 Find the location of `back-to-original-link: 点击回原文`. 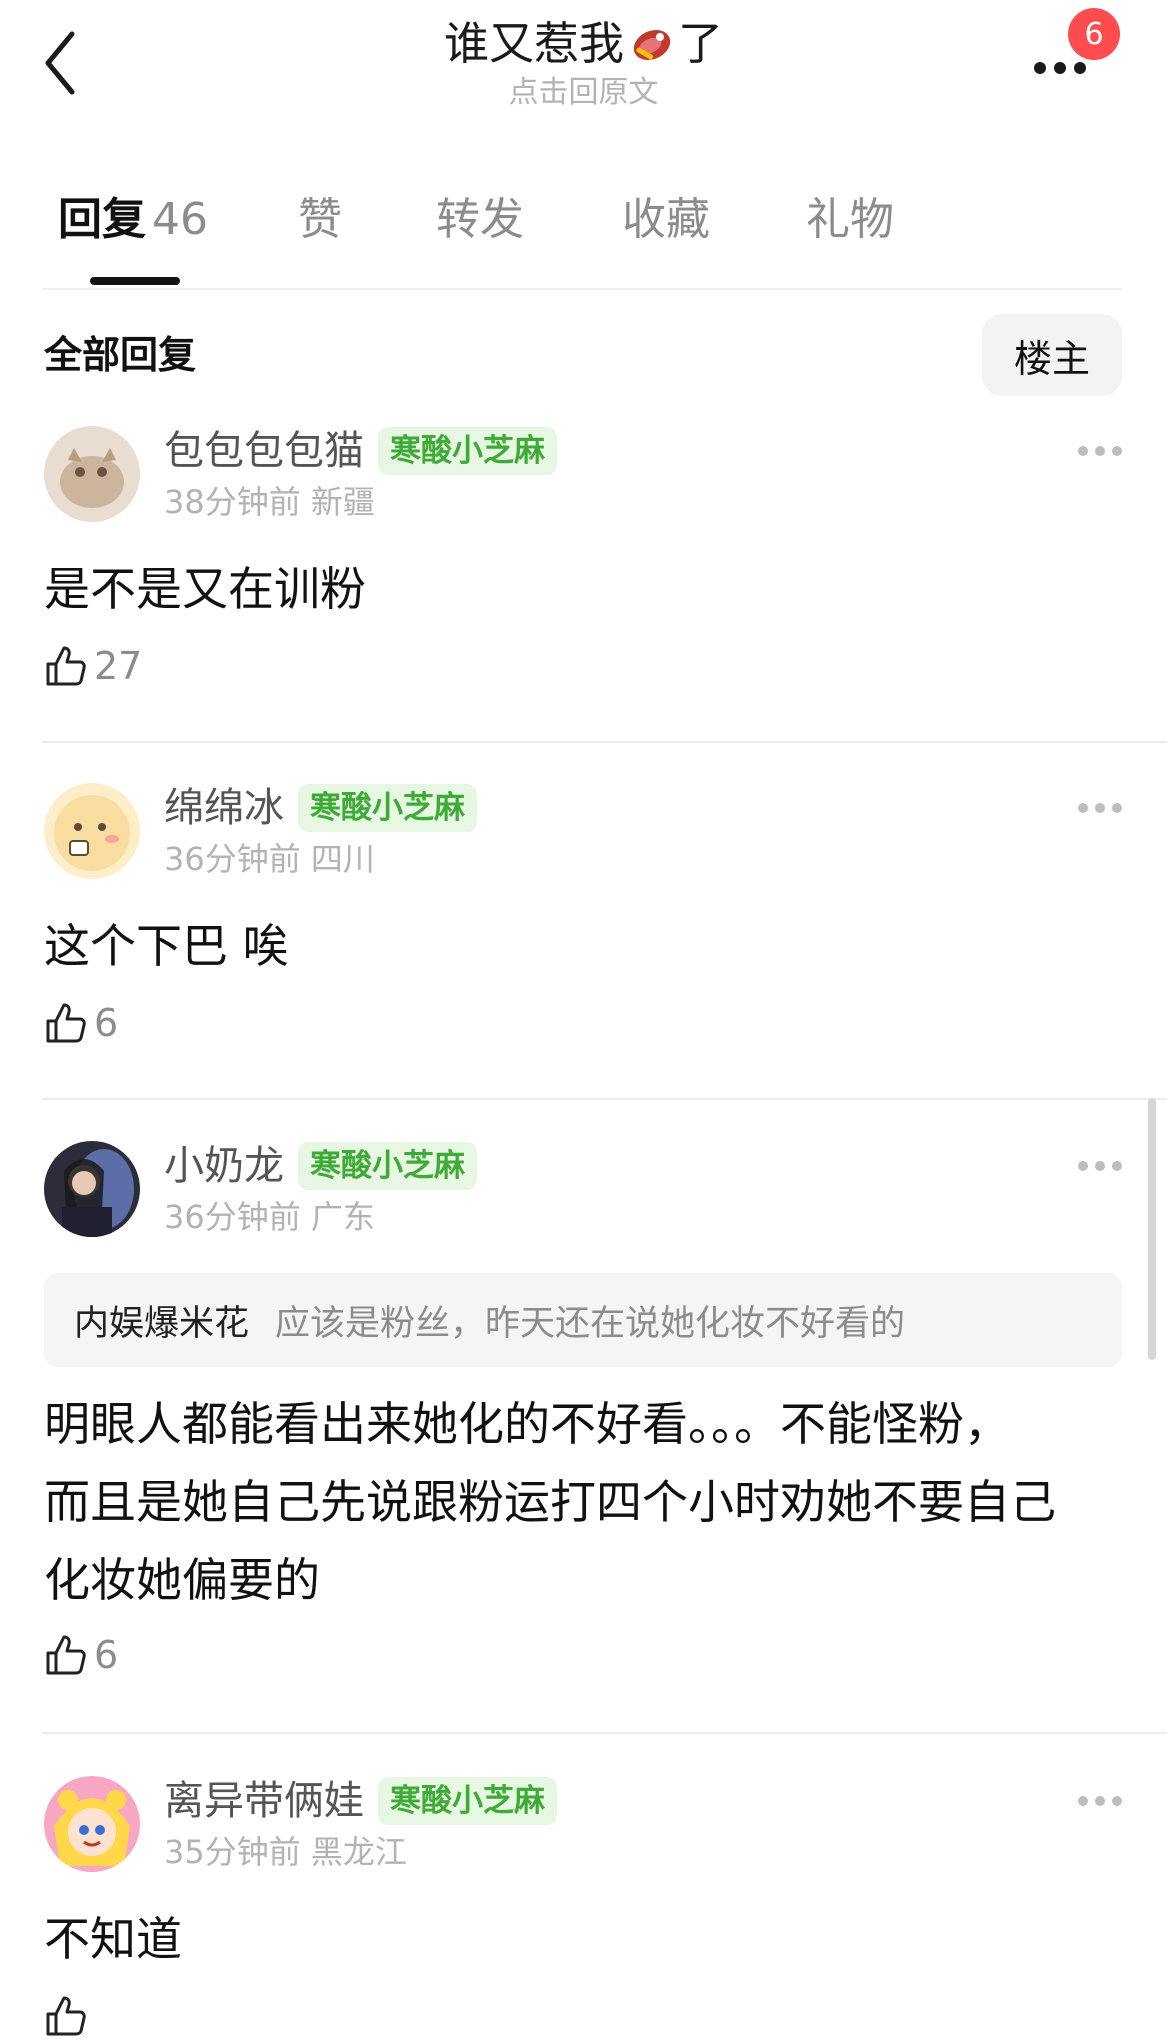

back-to-original-link: 点击回原文 is located at coordinates (583, 93).